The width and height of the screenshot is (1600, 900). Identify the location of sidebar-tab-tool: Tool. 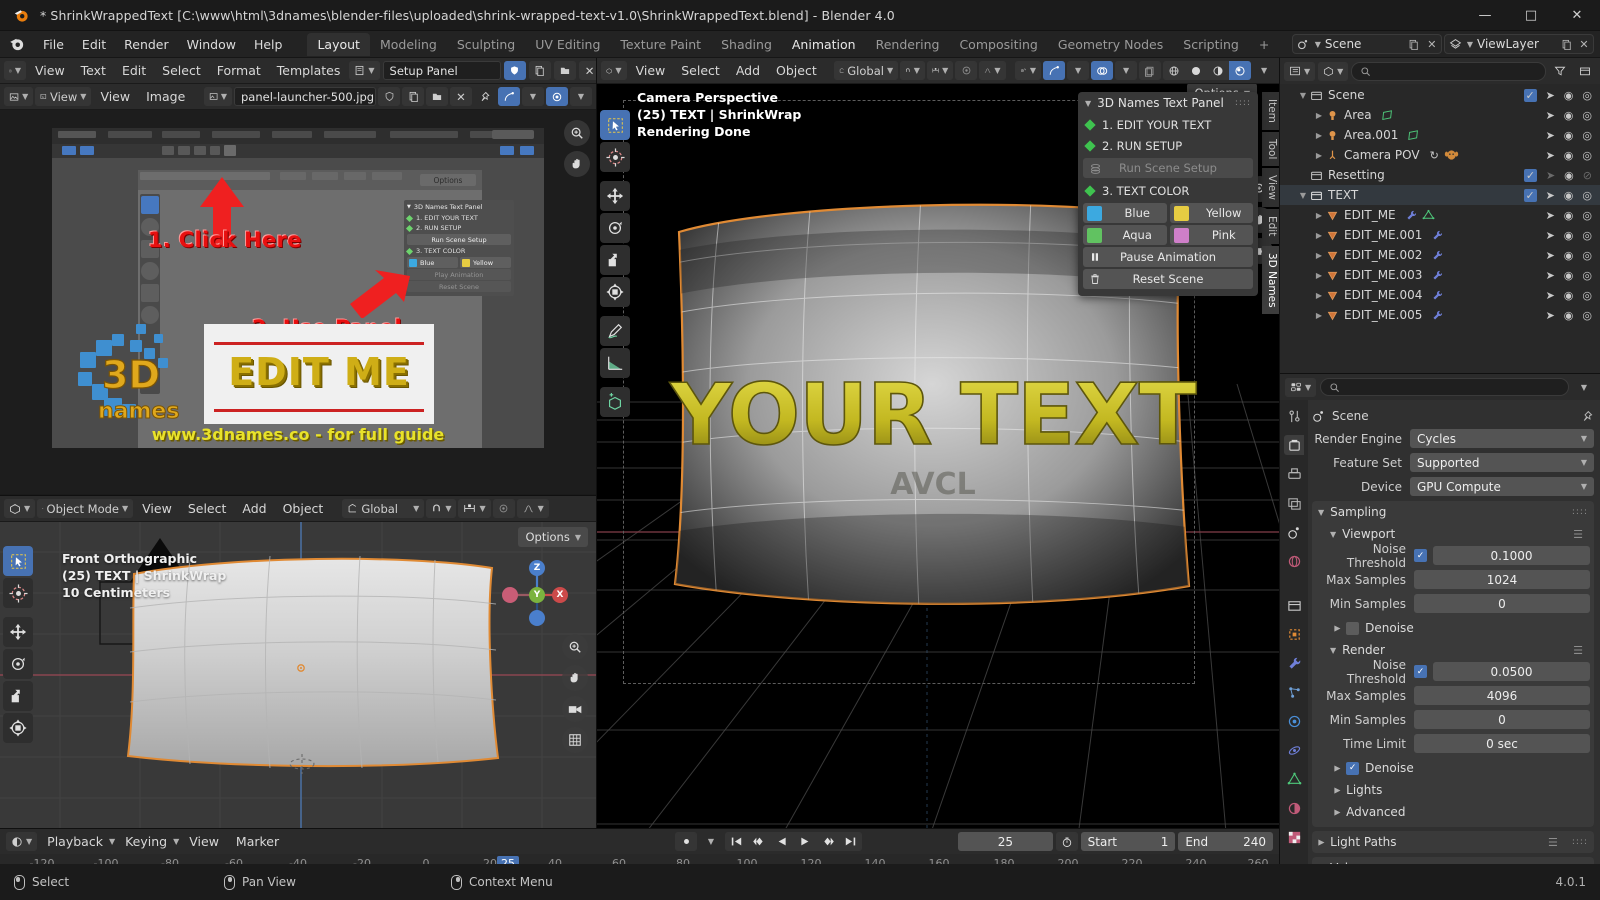
(1270, 149).